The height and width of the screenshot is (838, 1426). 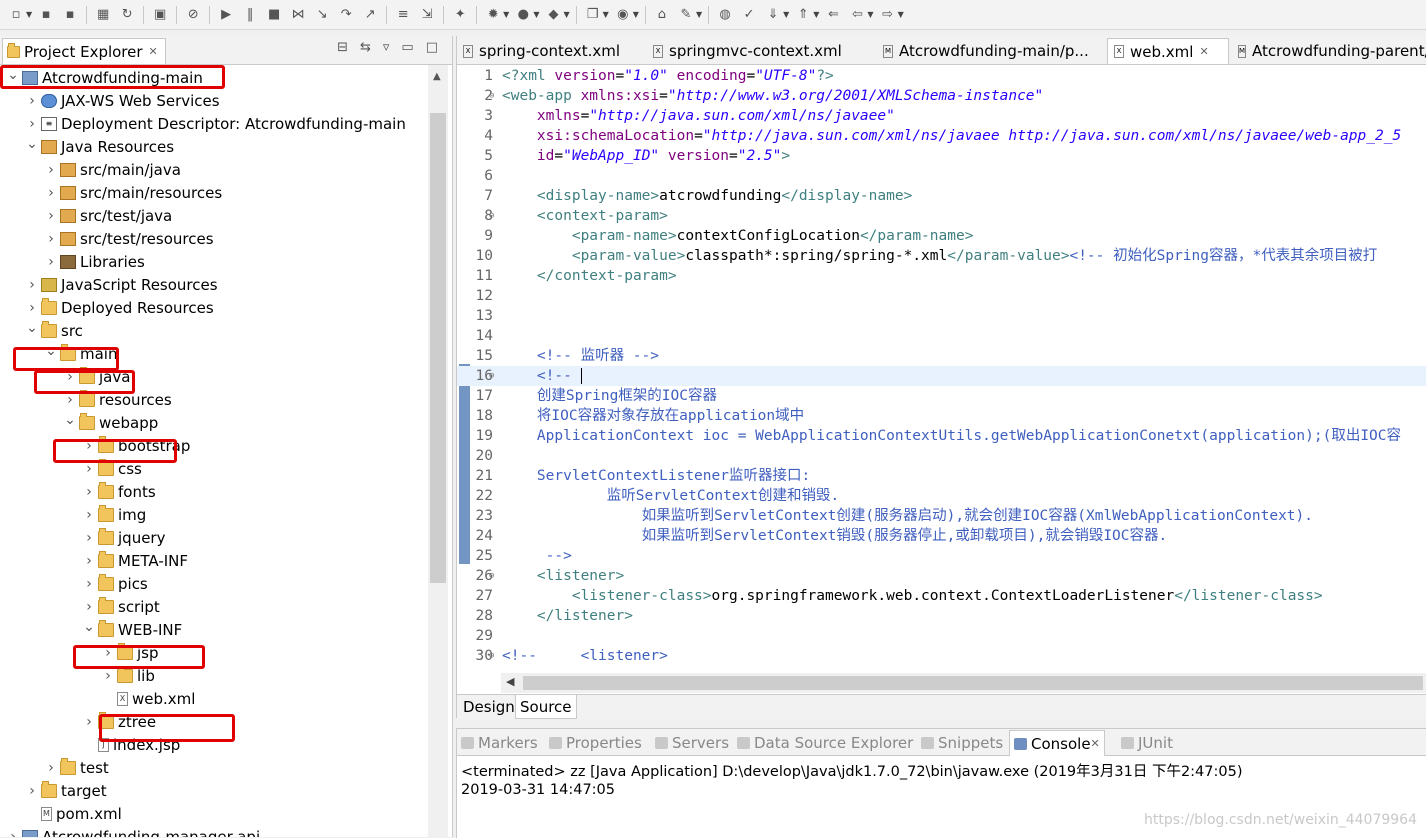 What do you see at coordinates (133, 192) in the screenshot?
I see `tree-item: › src/main/resources` at bounding box center [133, 192].